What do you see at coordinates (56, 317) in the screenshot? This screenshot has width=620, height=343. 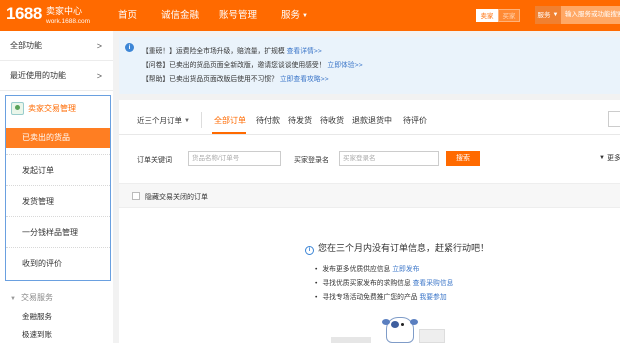 I see `sidebar-link-finance: 金融服务` at bounding box center [56, 317].